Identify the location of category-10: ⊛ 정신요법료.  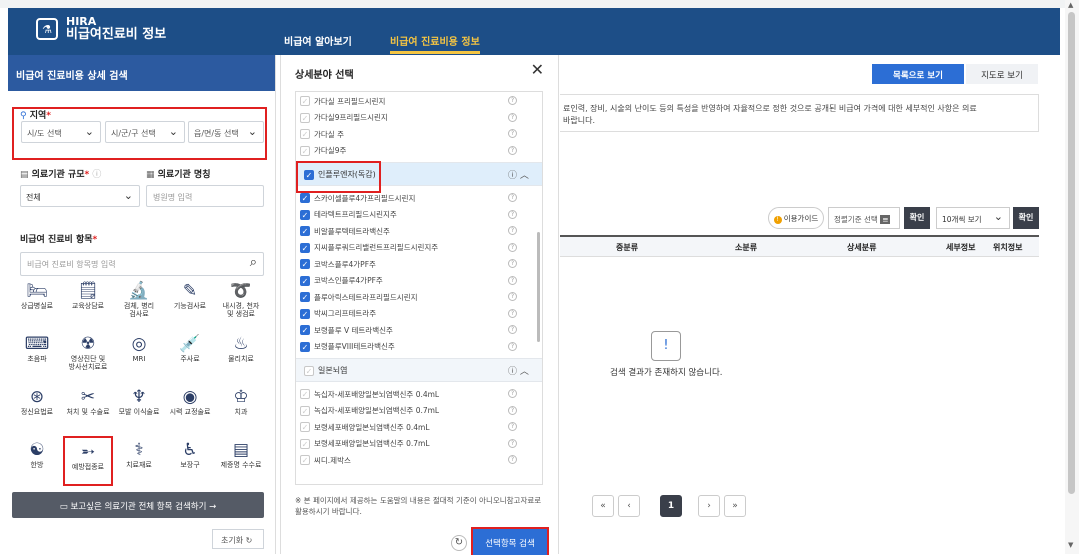
(37, 408).